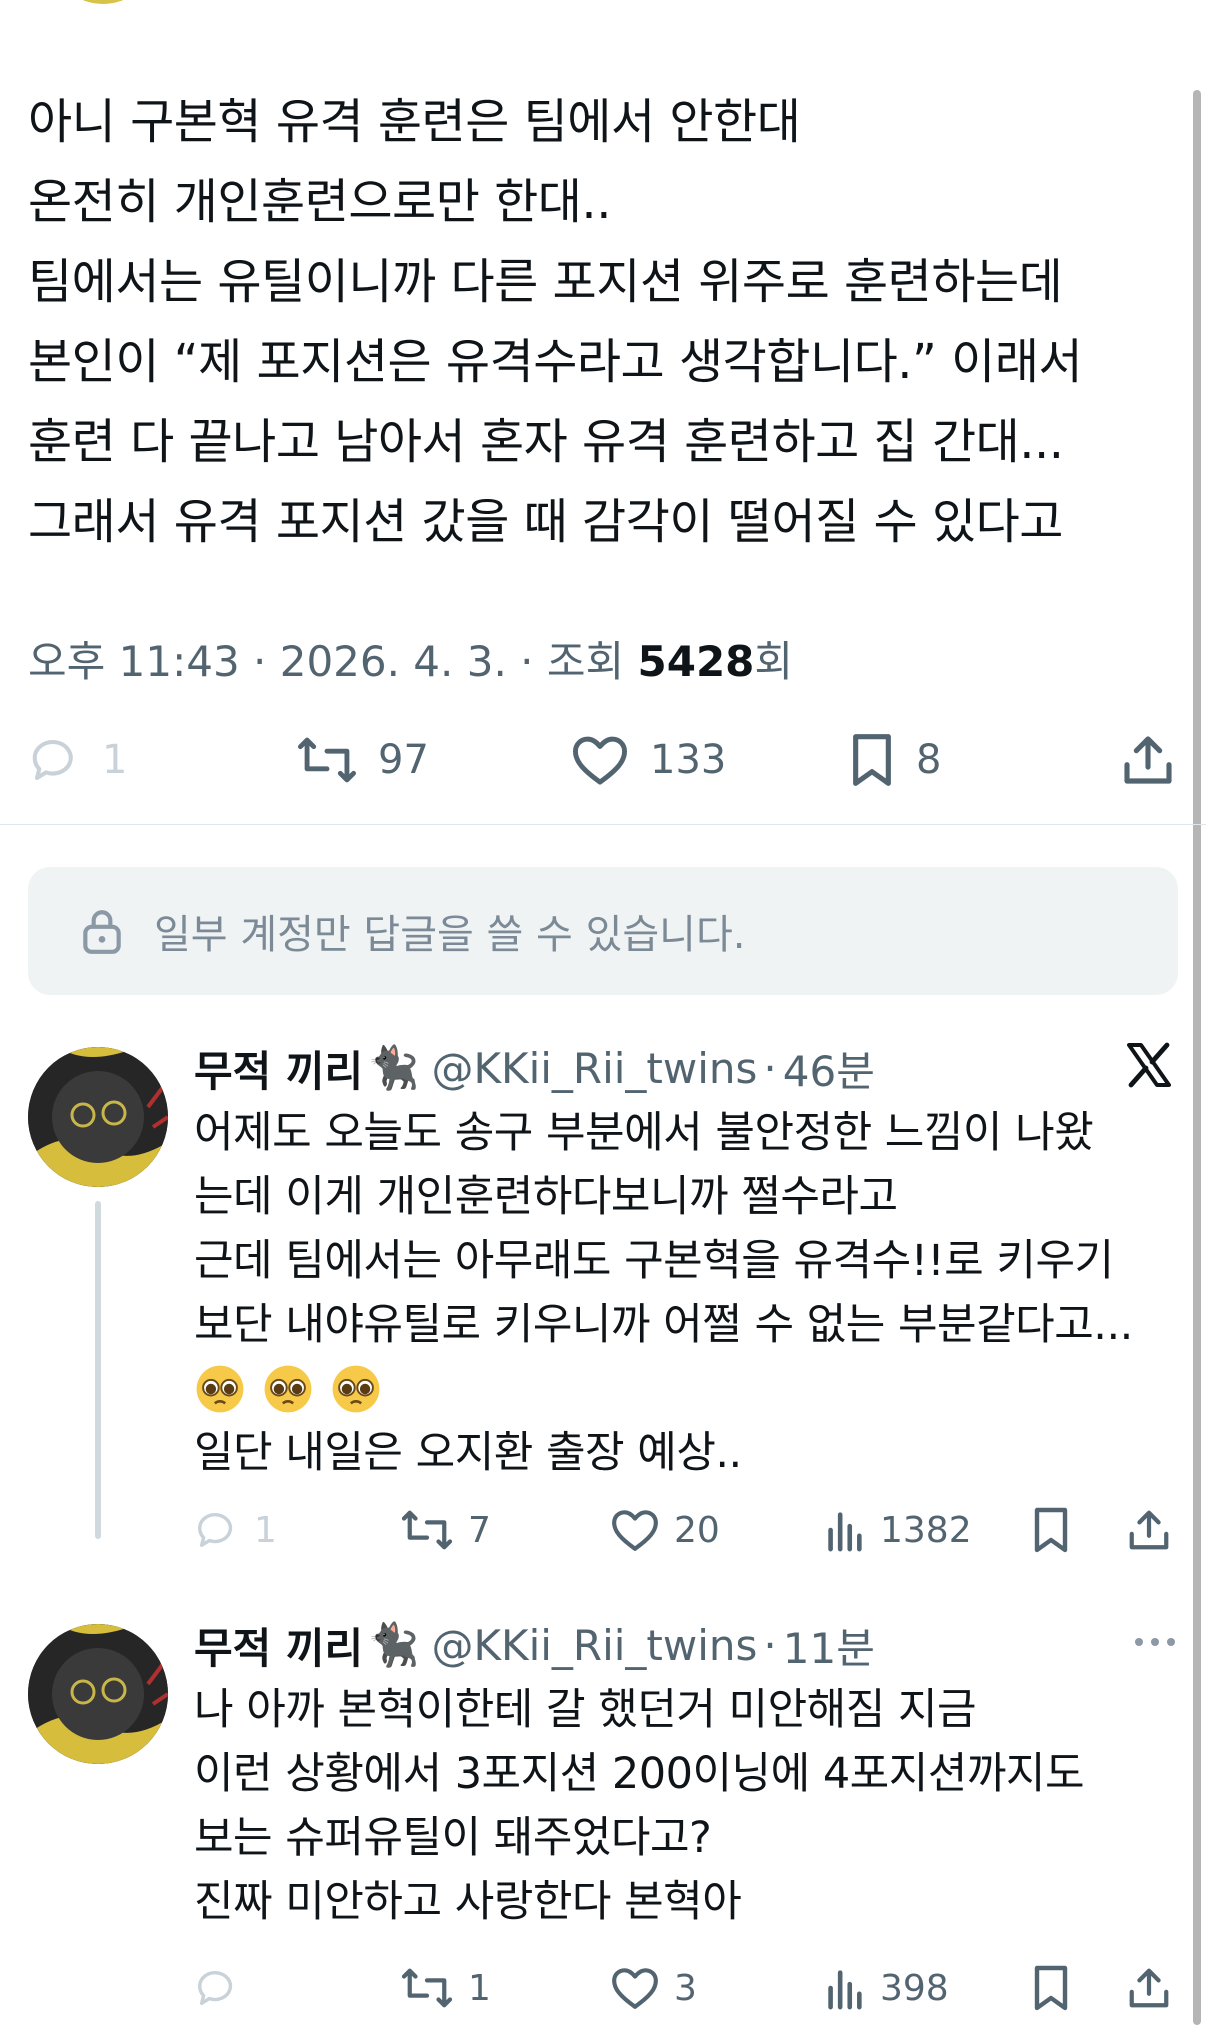  Describe the element at coordinates (603, 824) in the screenshot. I see `divider` at that location.